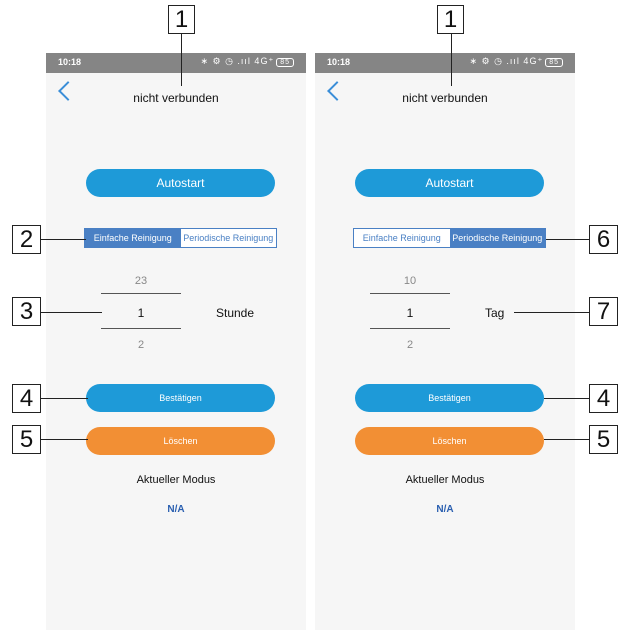  Describe the element at coordinates (495, 313) in the screenshot. I see `picker-unit-label: Tag` at that location.